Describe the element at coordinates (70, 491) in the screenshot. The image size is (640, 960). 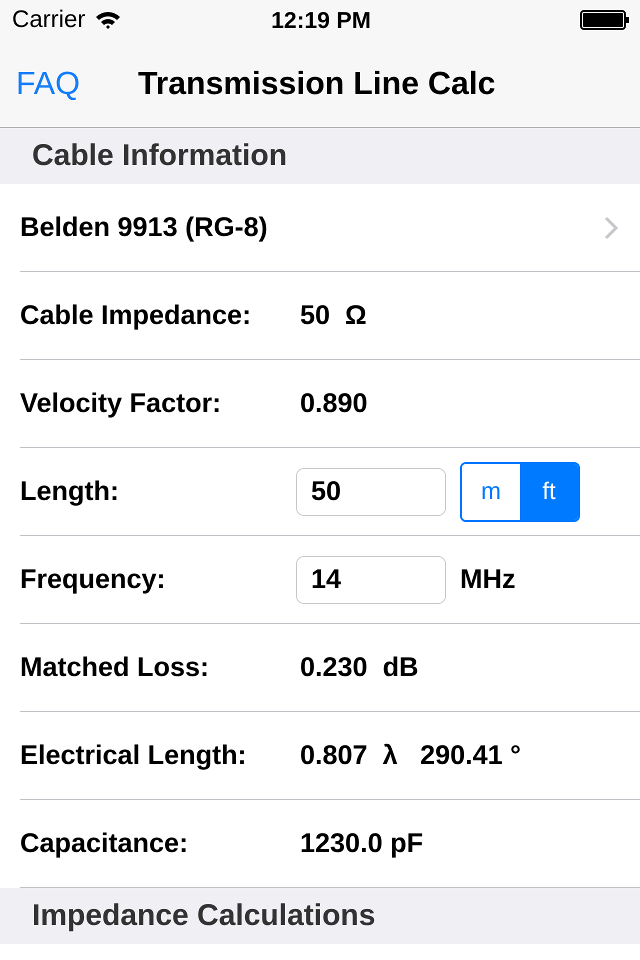
I see `row-label: Length:` at that location.